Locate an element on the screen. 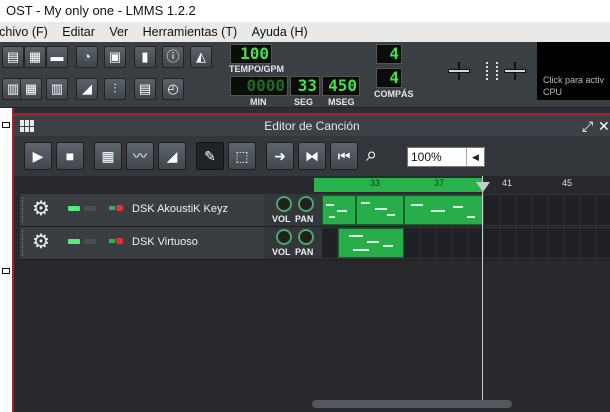 This screenshot has height=412, width=610. instrument-plug-icon is located at coordinates (116, 208).